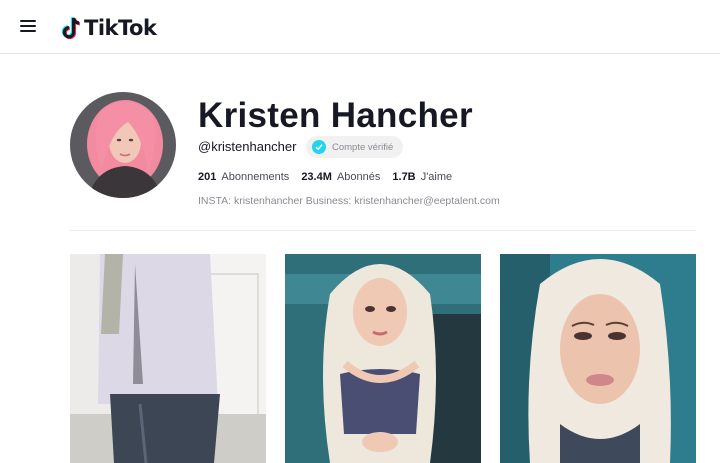  I want to click on tiktok-logo: TikTok, so click(108, 28).